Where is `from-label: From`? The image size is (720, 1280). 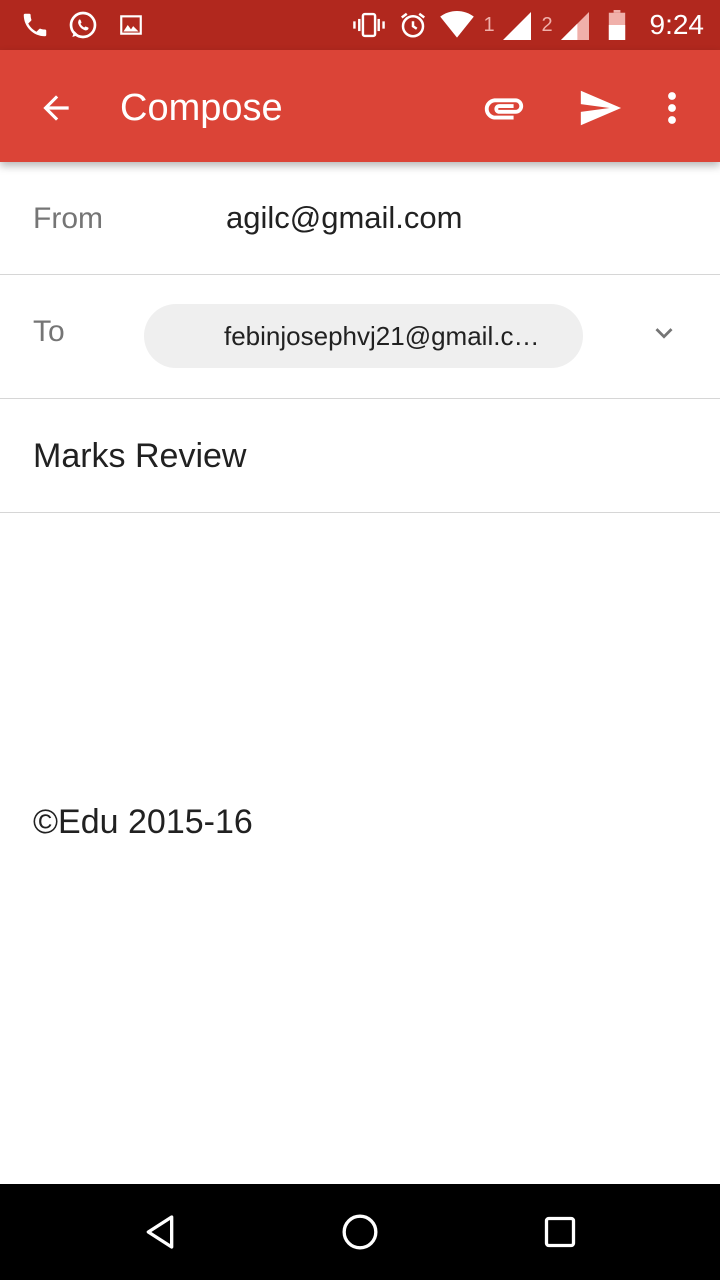
from-label: From is located at coordinates (68, 218).